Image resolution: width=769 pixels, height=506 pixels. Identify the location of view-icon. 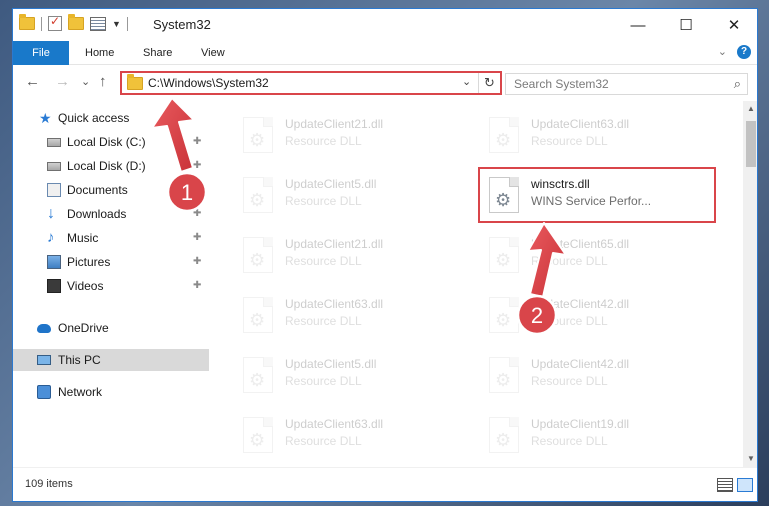
(98, 23).